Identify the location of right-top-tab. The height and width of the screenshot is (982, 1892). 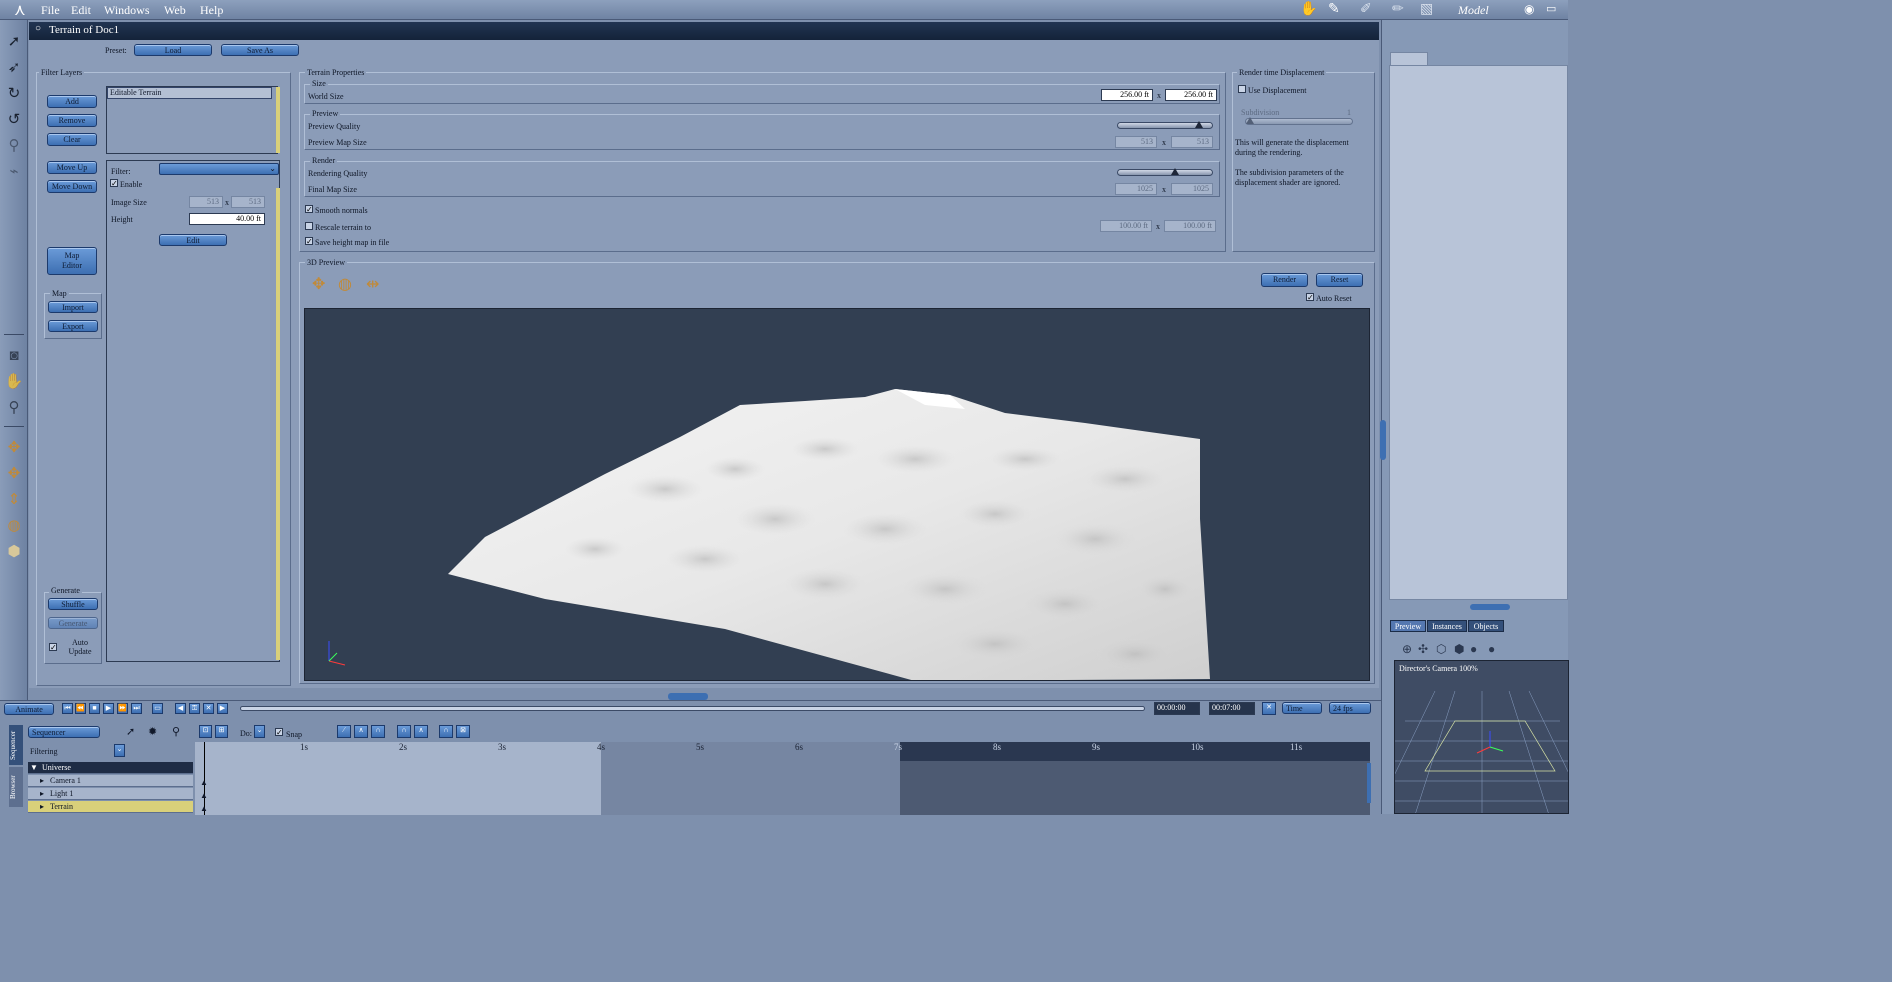
(1409, 59).